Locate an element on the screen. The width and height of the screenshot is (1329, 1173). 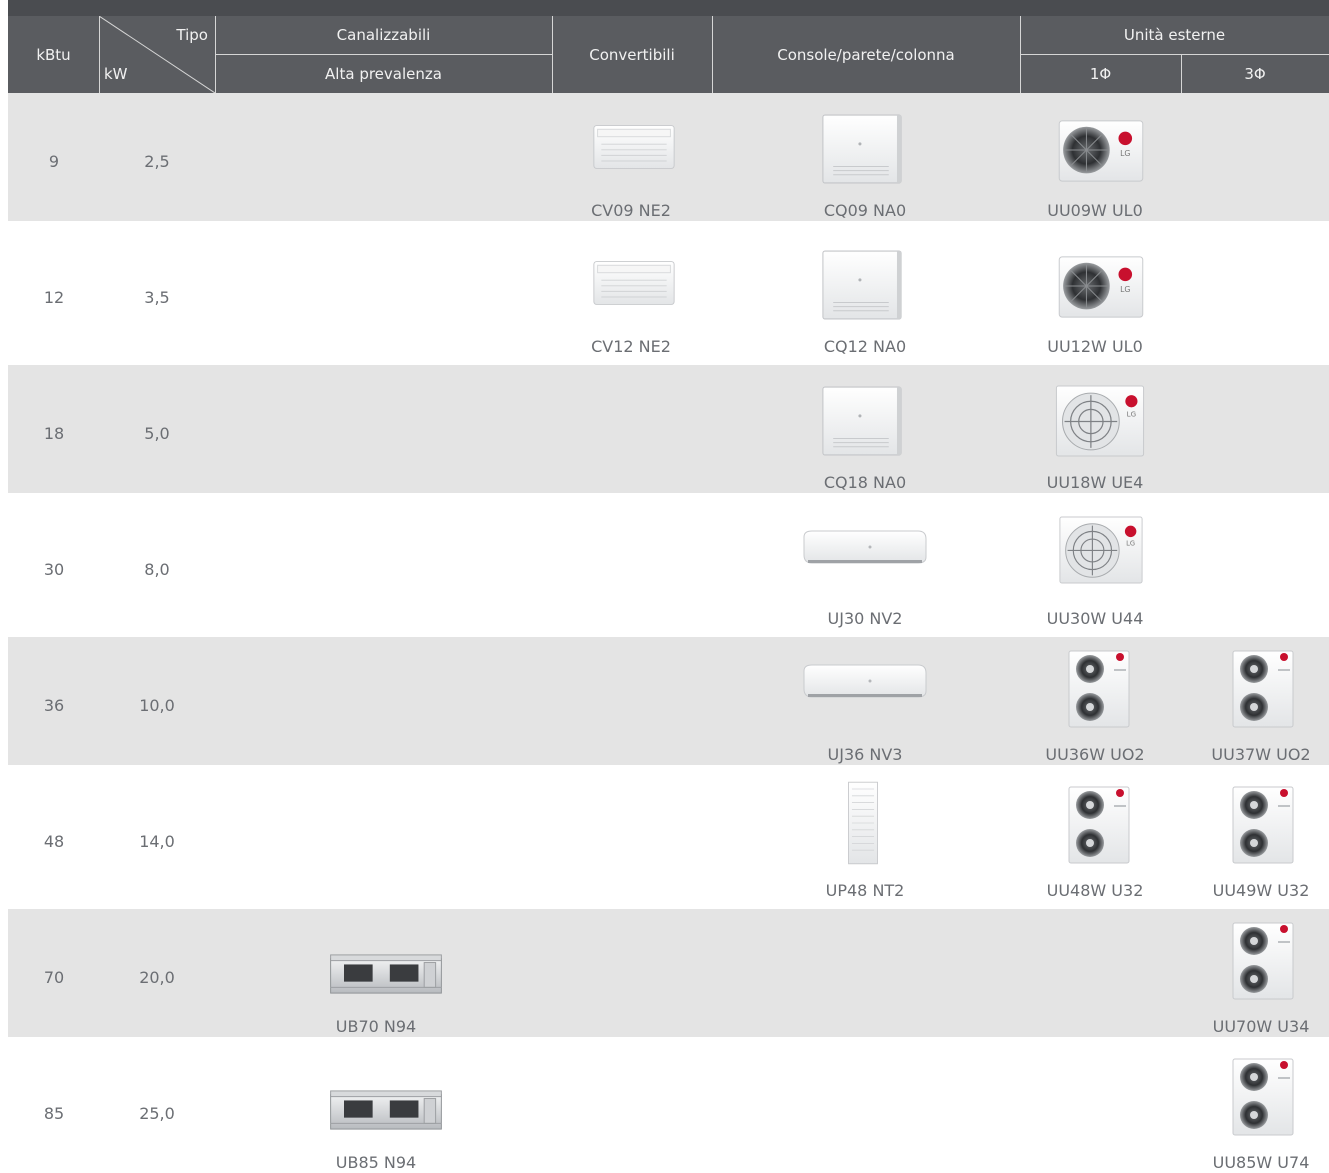
table-row: 12 3,5 CV12 NE2 CQ12 NA0 UU12W UL0 is located at coordinates (668, 293).